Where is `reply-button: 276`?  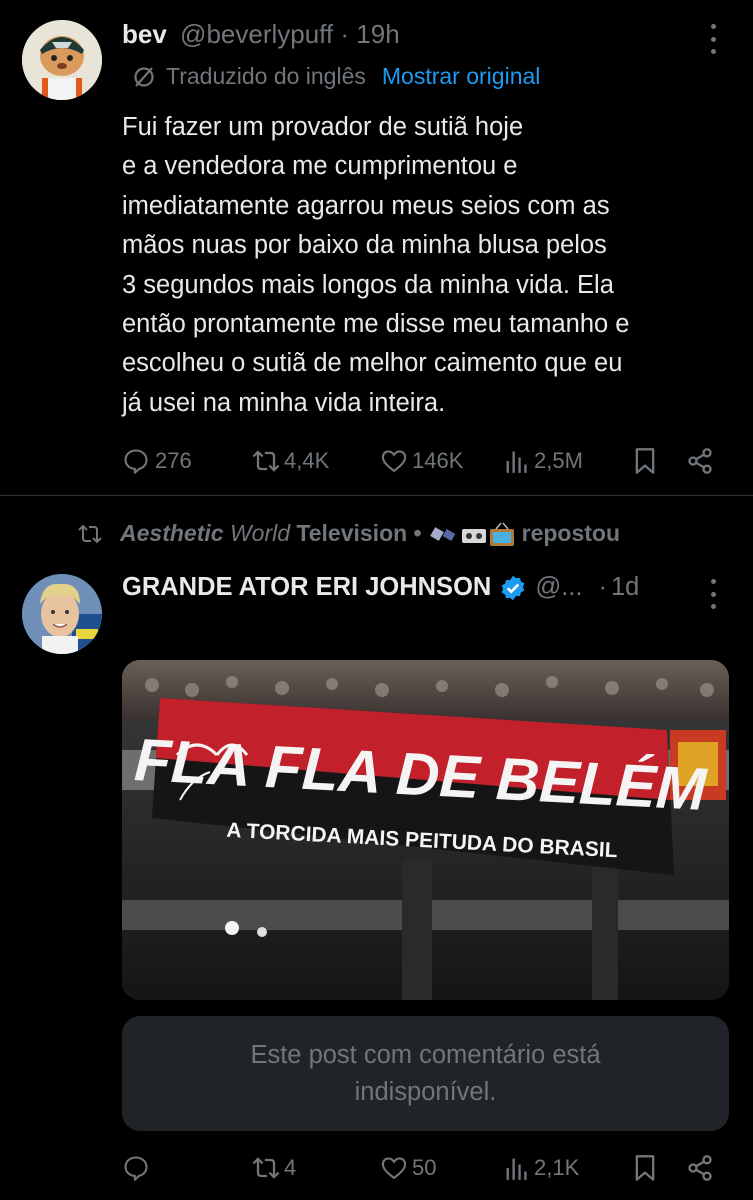 reply-button: 276 is located at coordinates (157, 461).